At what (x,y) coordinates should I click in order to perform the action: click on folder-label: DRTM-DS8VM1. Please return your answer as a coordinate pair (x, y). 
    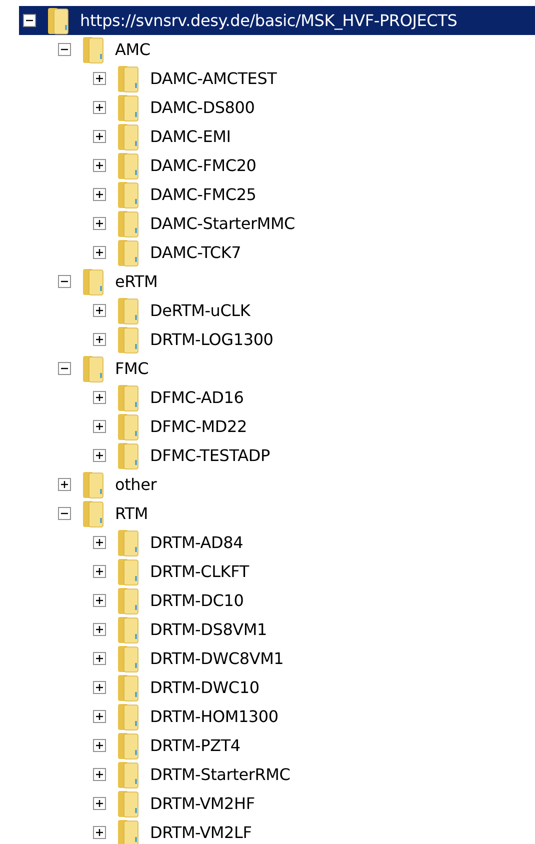
    Looking at the image, I should click on (208, 629).